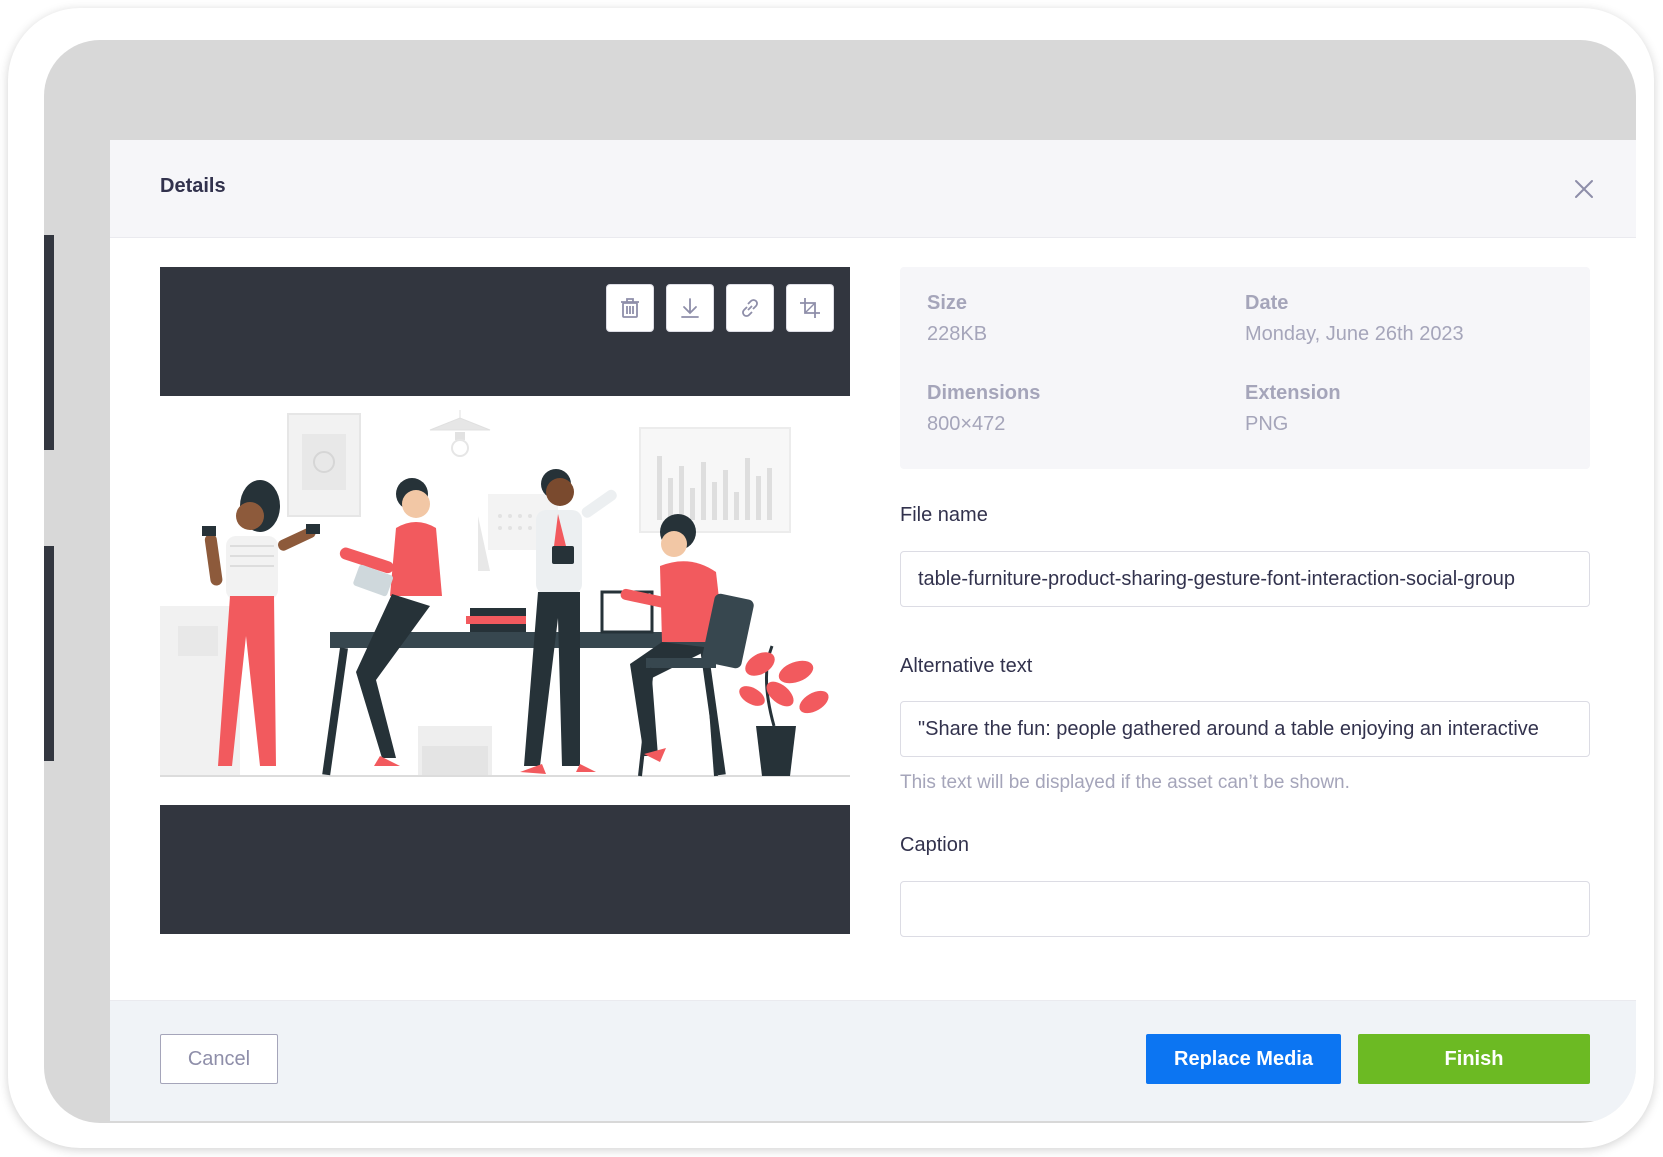  Describe the element at coordinates (1354, 319) in the screenshot. I see `date-info: Date Monday, June 26th 2023` at that location.